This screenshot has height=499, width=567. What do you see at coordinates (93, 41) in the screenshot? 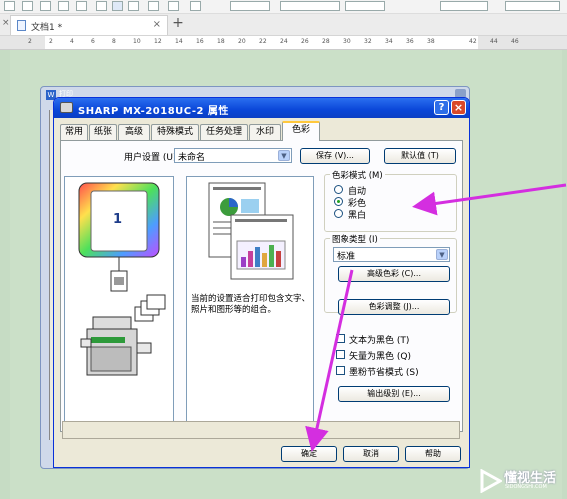
I see `ruler-number: 6` at bounding box center [93, 41].